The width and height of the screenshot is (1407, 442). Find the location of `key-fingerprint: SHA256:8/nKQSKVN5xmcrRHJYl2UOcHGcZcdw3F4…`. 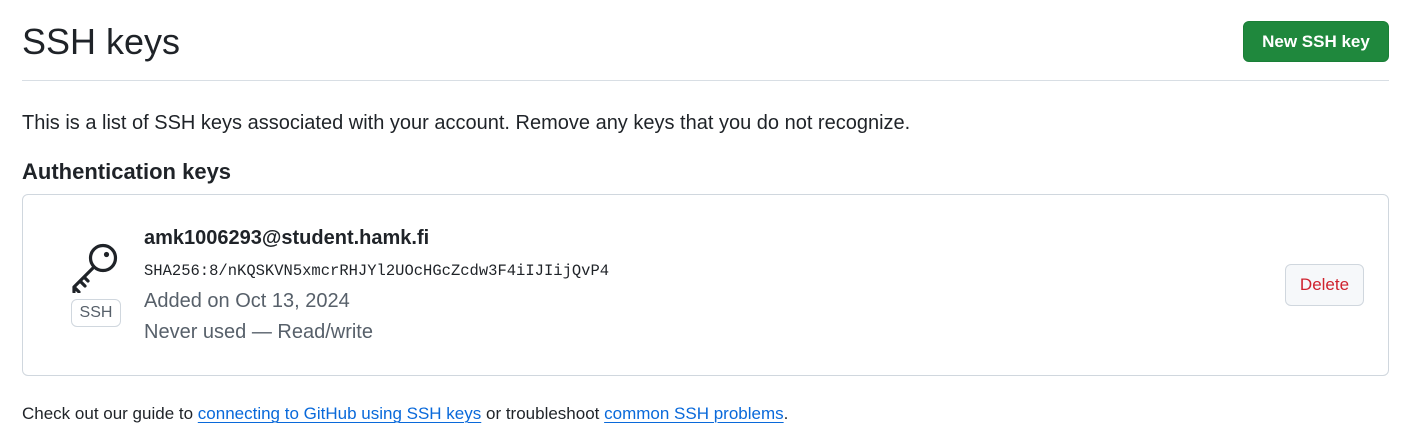

key-fingerprint: SHA256:8/nKQSKVN5xmcrRHJYl2UOcHGcZcdw3F4… is located at coordinates (377, 271).